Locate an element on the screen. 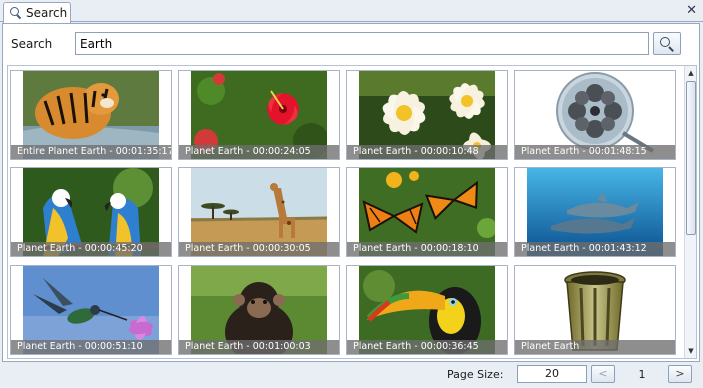 The width and height of the screenshot is (703, 388). tab-search: Search is located at coordinates (37, 12).